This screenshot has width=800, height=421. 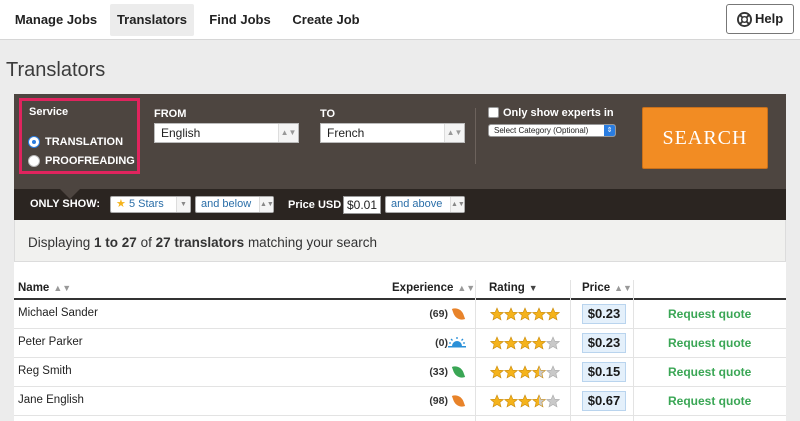 What do you see at coordinates (146, 242) in the screenshot?
I see `summary-of: of` at bounding box center [146, 242].